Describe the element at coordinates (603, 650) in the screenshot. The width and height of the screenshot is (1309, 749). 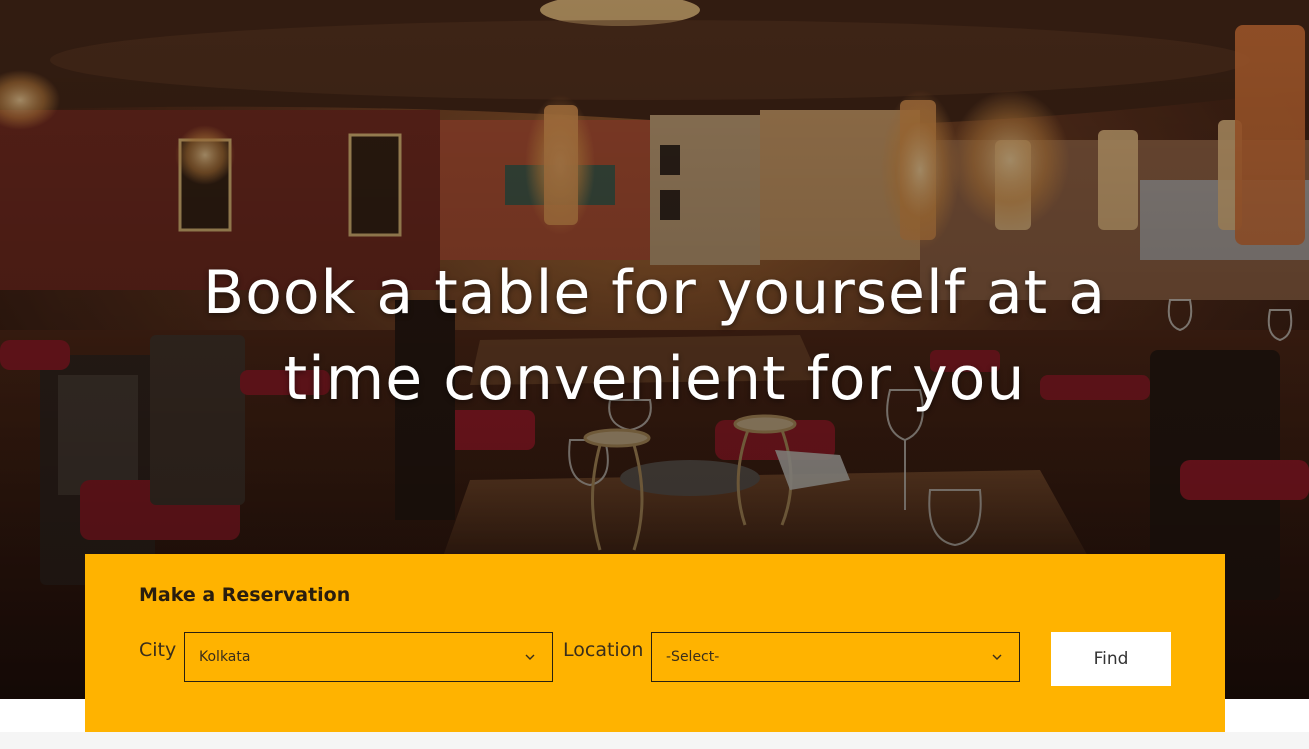
I see `location-label: Location` at that location.